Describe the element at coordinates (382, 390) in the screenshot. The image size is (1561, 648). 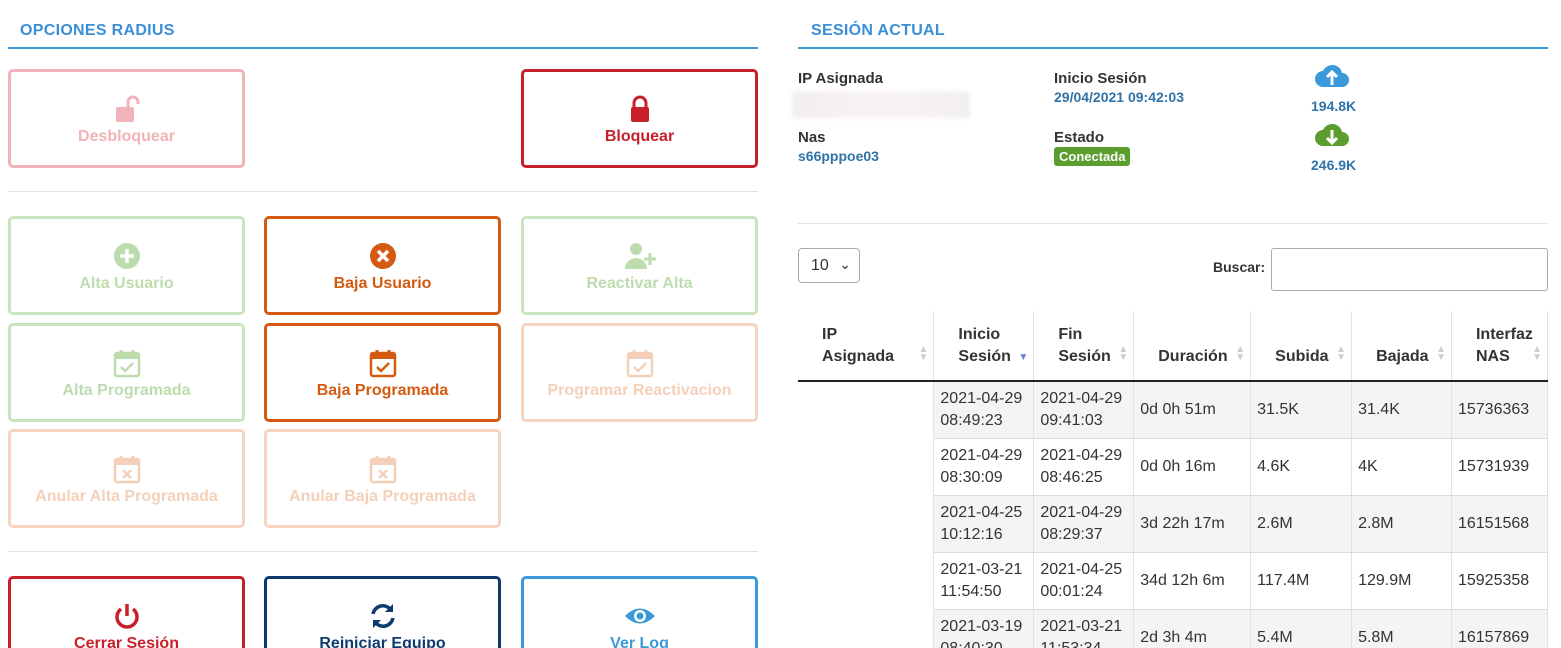
I see `baja-programada-label: Baja Programada` at that location.